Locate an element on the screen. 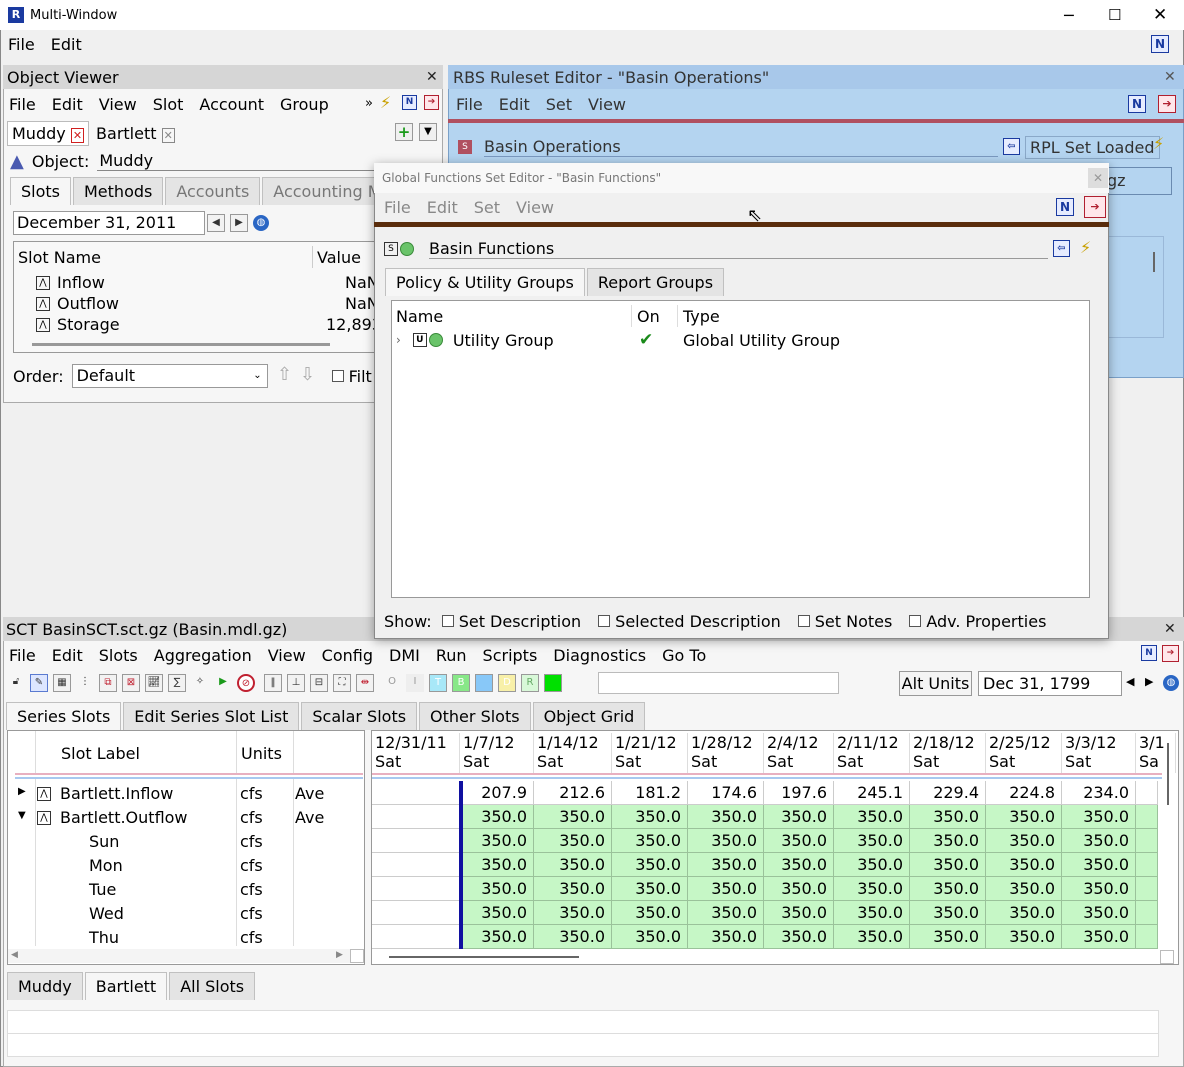 The height and width of the screenshot is (1067, 1184). stop-icon: ⊘ is located at coordinates (246, 683).